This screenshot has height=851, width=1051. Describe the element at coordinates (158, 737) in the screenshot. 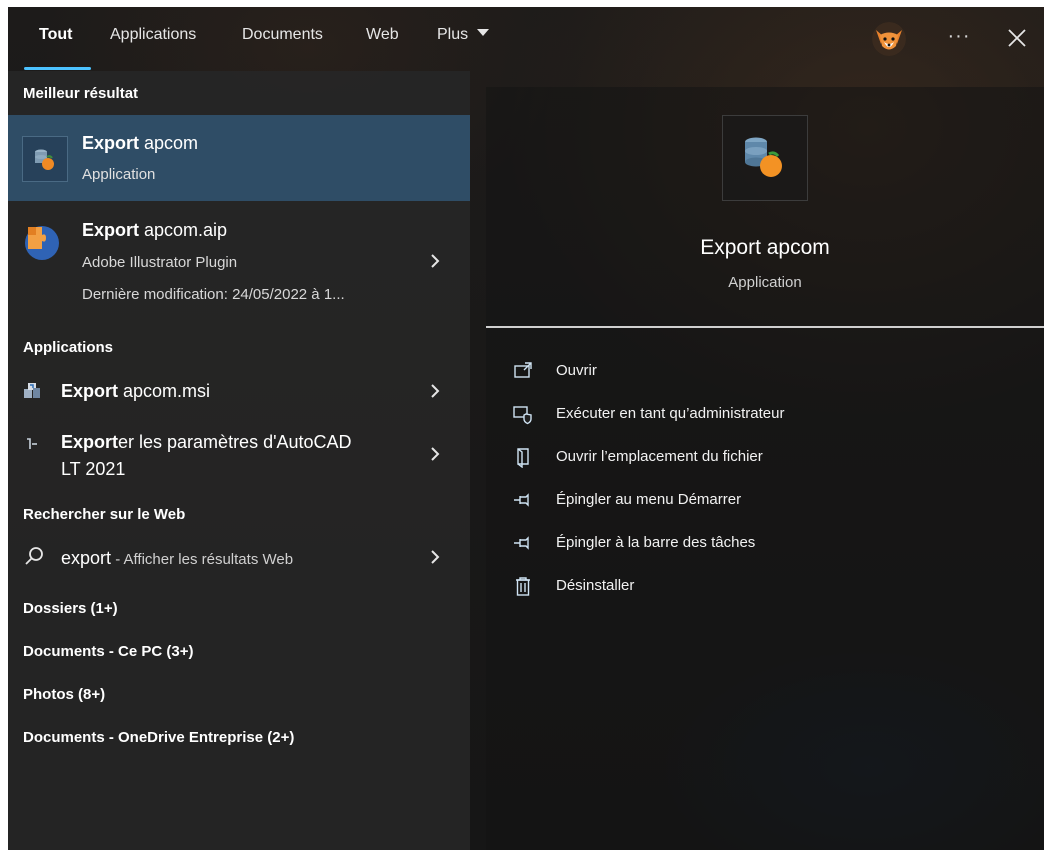

I see `category-documents-onedrive: Documents - OneDrive Entreprise (2+)` at that location.